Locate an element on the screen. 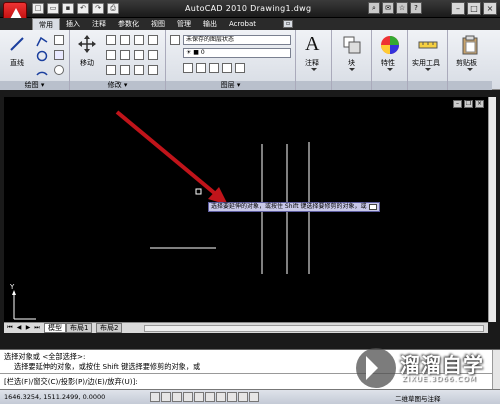  favorites-icon: ☆ is located at coordinates (402, 8).